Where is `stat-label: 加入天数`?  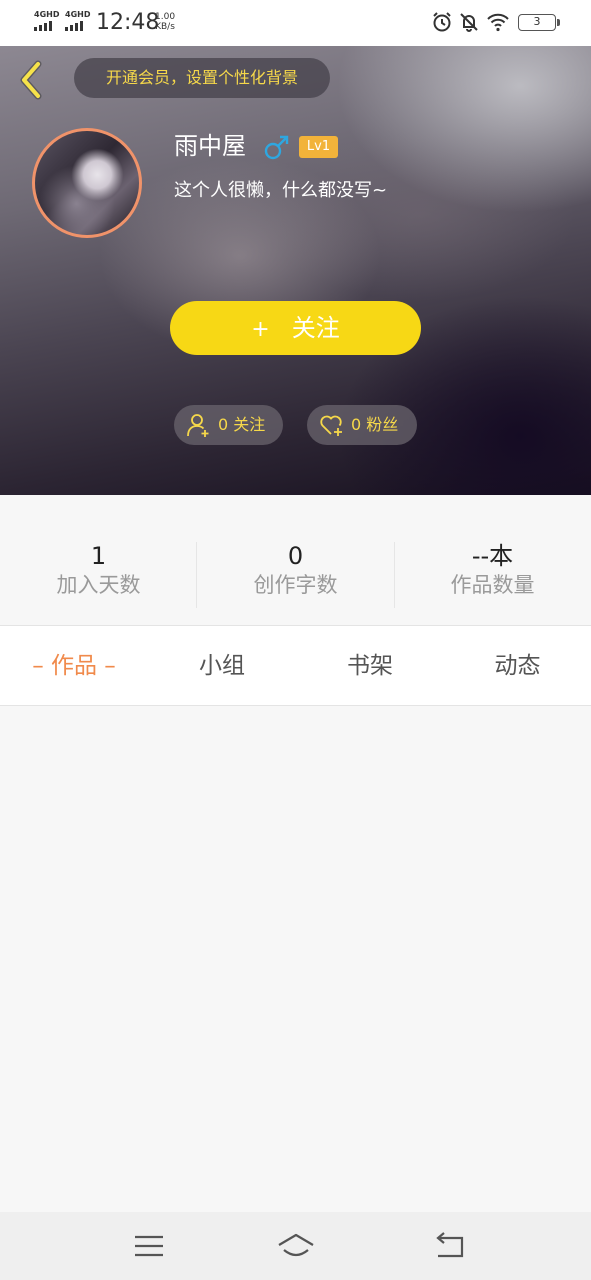 stat-label: 加入天数 is located at coordinates (98, 585).